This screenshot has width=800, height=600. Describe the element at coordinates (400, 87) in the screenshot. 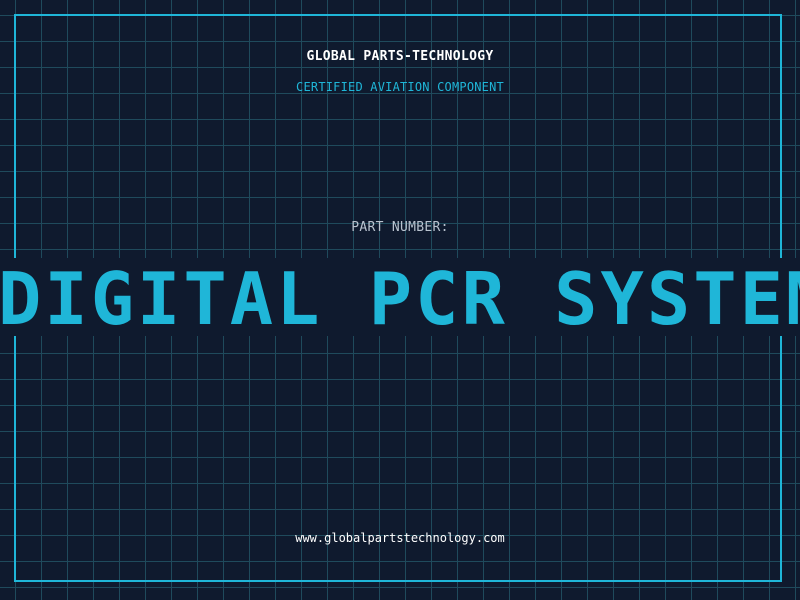

I see `certification-subtitle: CERTIFIED AVIATION COMPONENT` at that location.